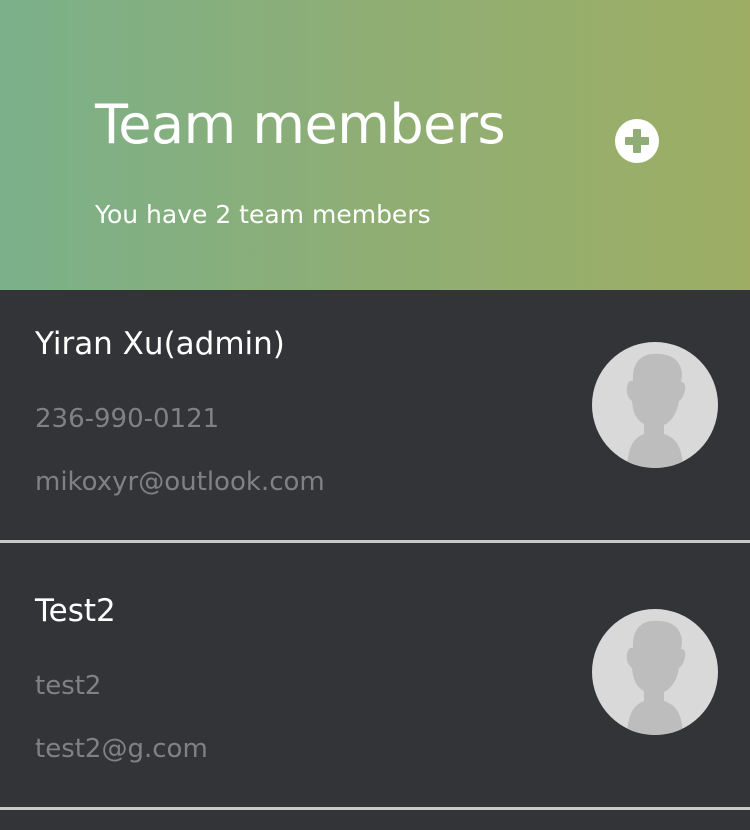 The width and height of the screenshot is (750, 830). What do you see at coordinates (127, 419) in the screenshot?
I see `member-phone: 236-990-0121` at bounding box center [127, 419].